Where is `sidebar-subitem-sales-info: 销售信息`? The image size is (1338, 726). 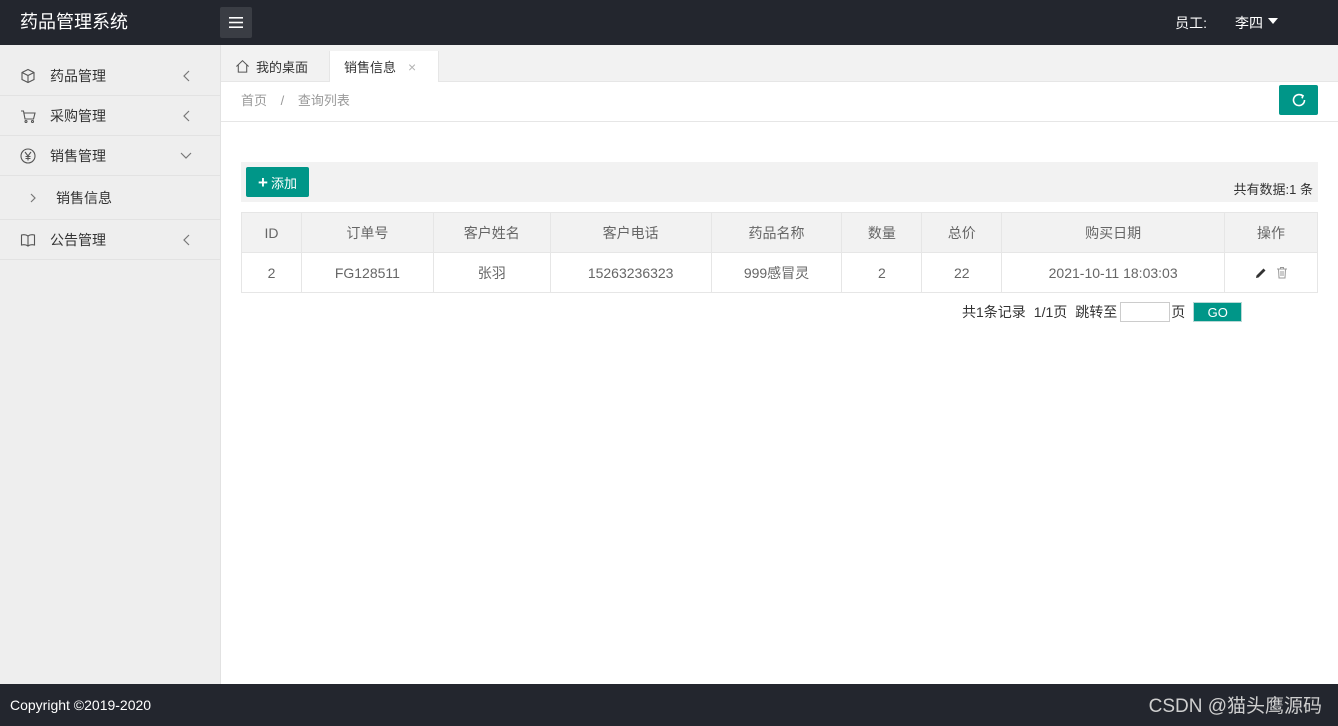 sidebar-subitem-sales-info: 销售信息 is located at coordinates (110, 198).